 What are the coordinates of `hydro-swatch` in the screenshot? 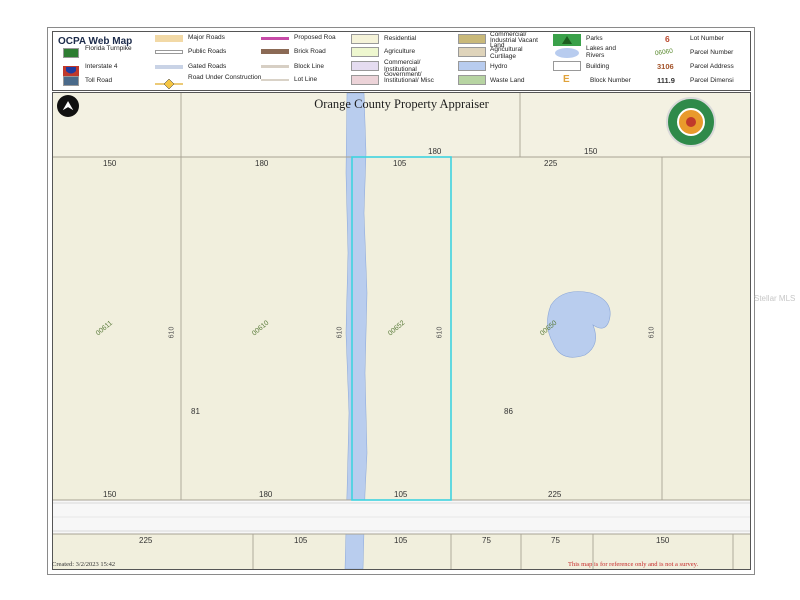 It's located at (472, 66).